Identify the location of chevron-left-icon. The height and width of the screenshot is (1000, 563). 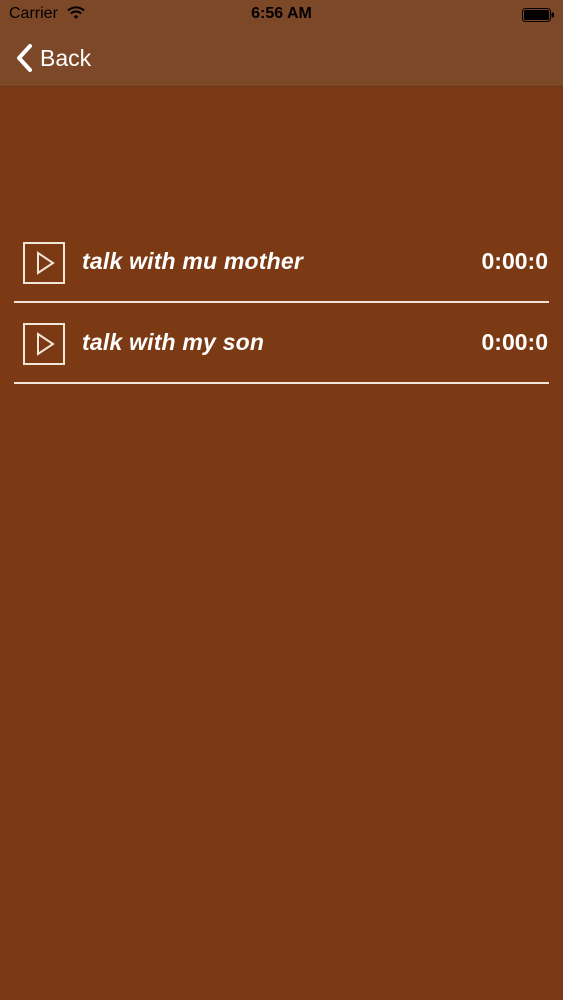
(24, 58).